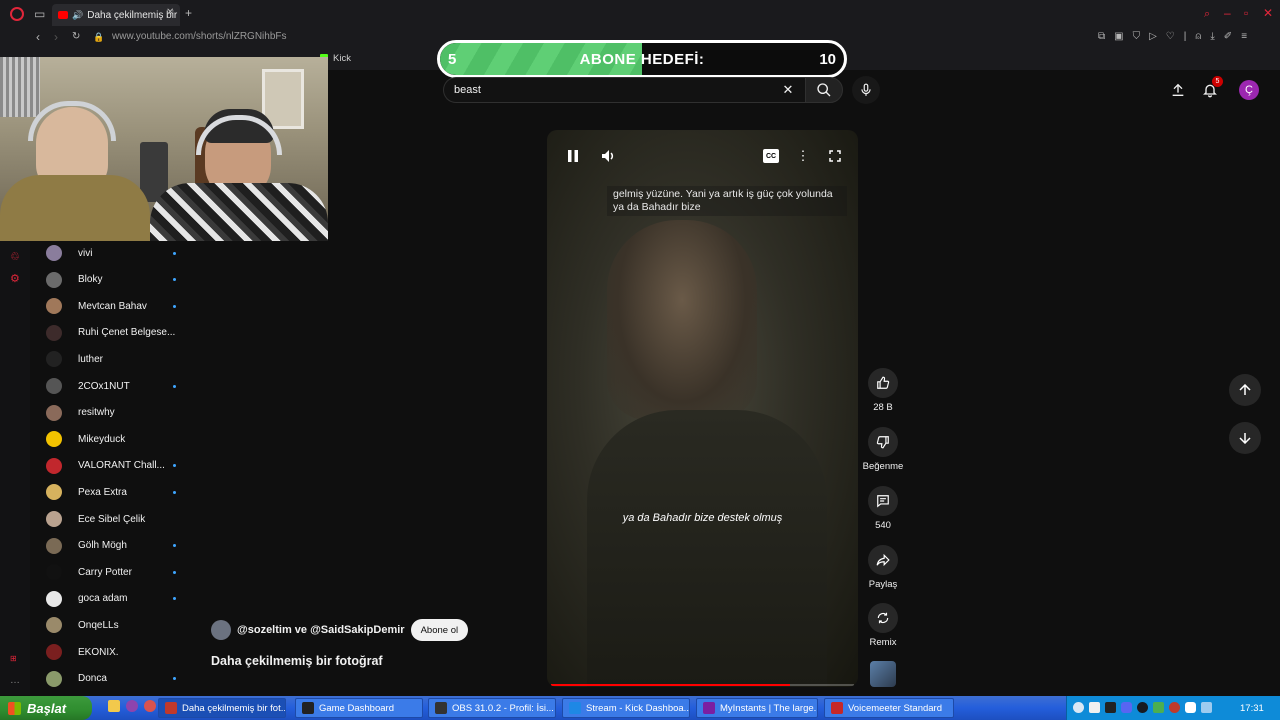 This screenshot has height=720, width=1280. What do you see at coordinates (321, 630) in the screenshot?
I see `channel-names: @sozeltim ve @SaidSakipDemir` at bounding box center [321, 630].